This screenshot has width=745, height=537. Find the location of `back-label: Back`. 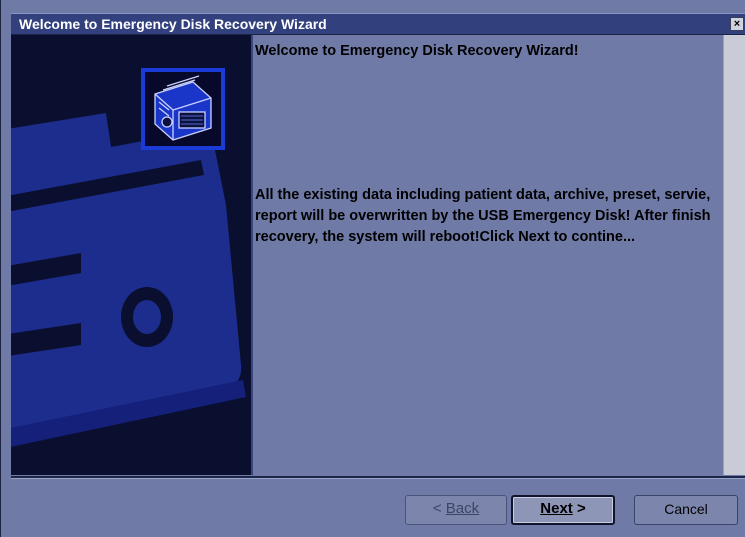

back-label: Back is located at coordinates (462, 508).